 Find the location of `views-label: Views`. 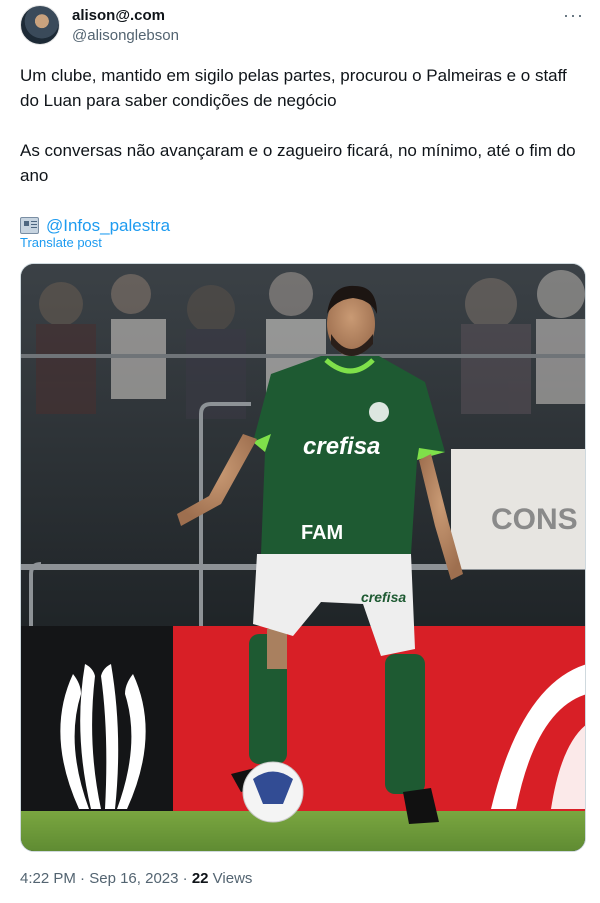

views-label: Views is located at coordinates (232, 878).